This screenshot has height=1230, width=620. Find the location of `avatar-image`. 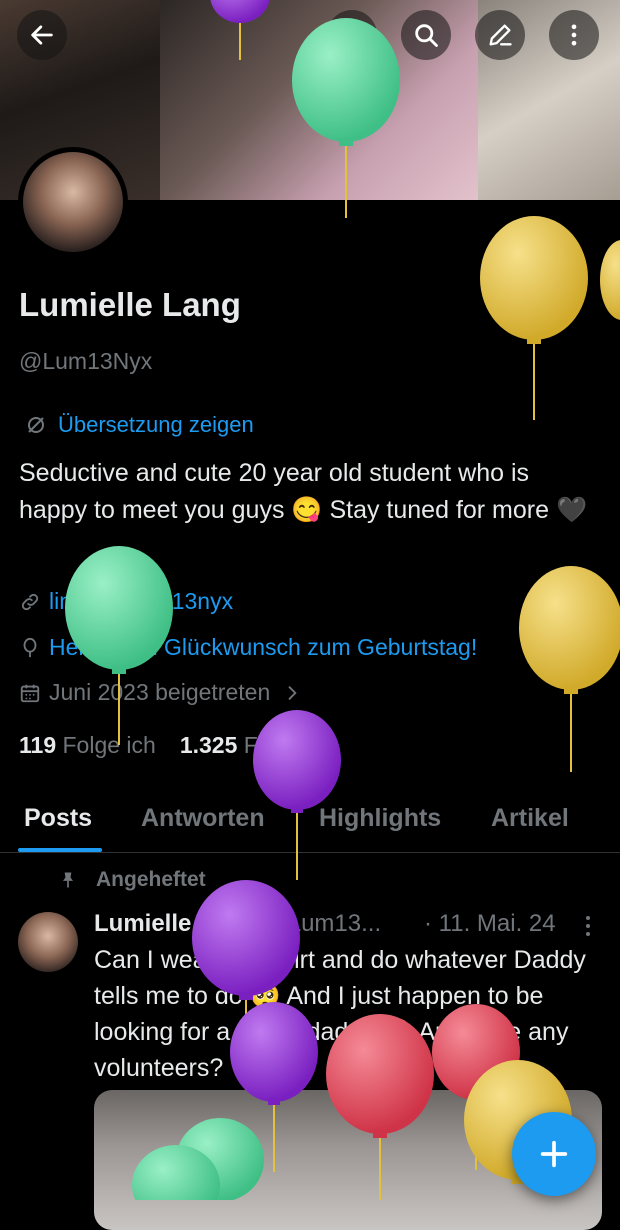

avatar-image is located at coordinates (73, 202).